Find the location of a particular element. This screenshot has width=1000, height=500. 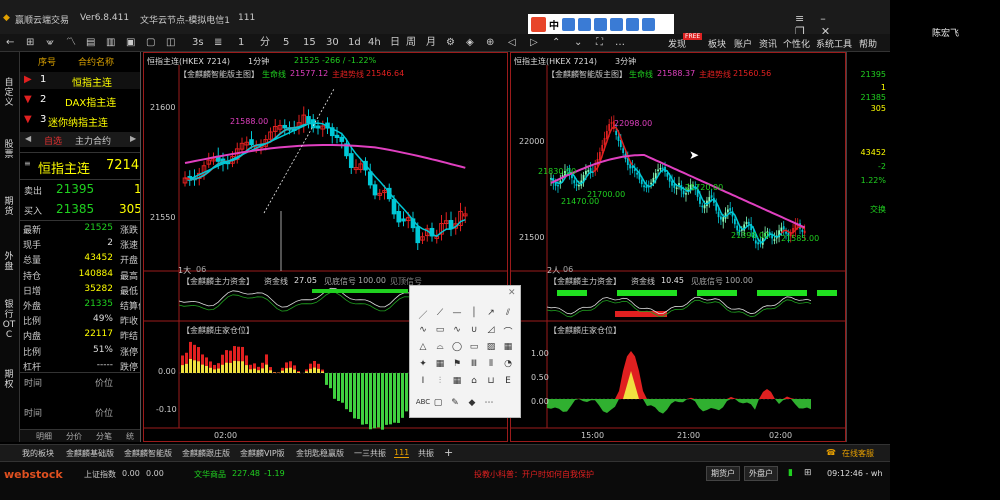

menu-system-tools: 系统工具 is located at coordinates (834, 43).